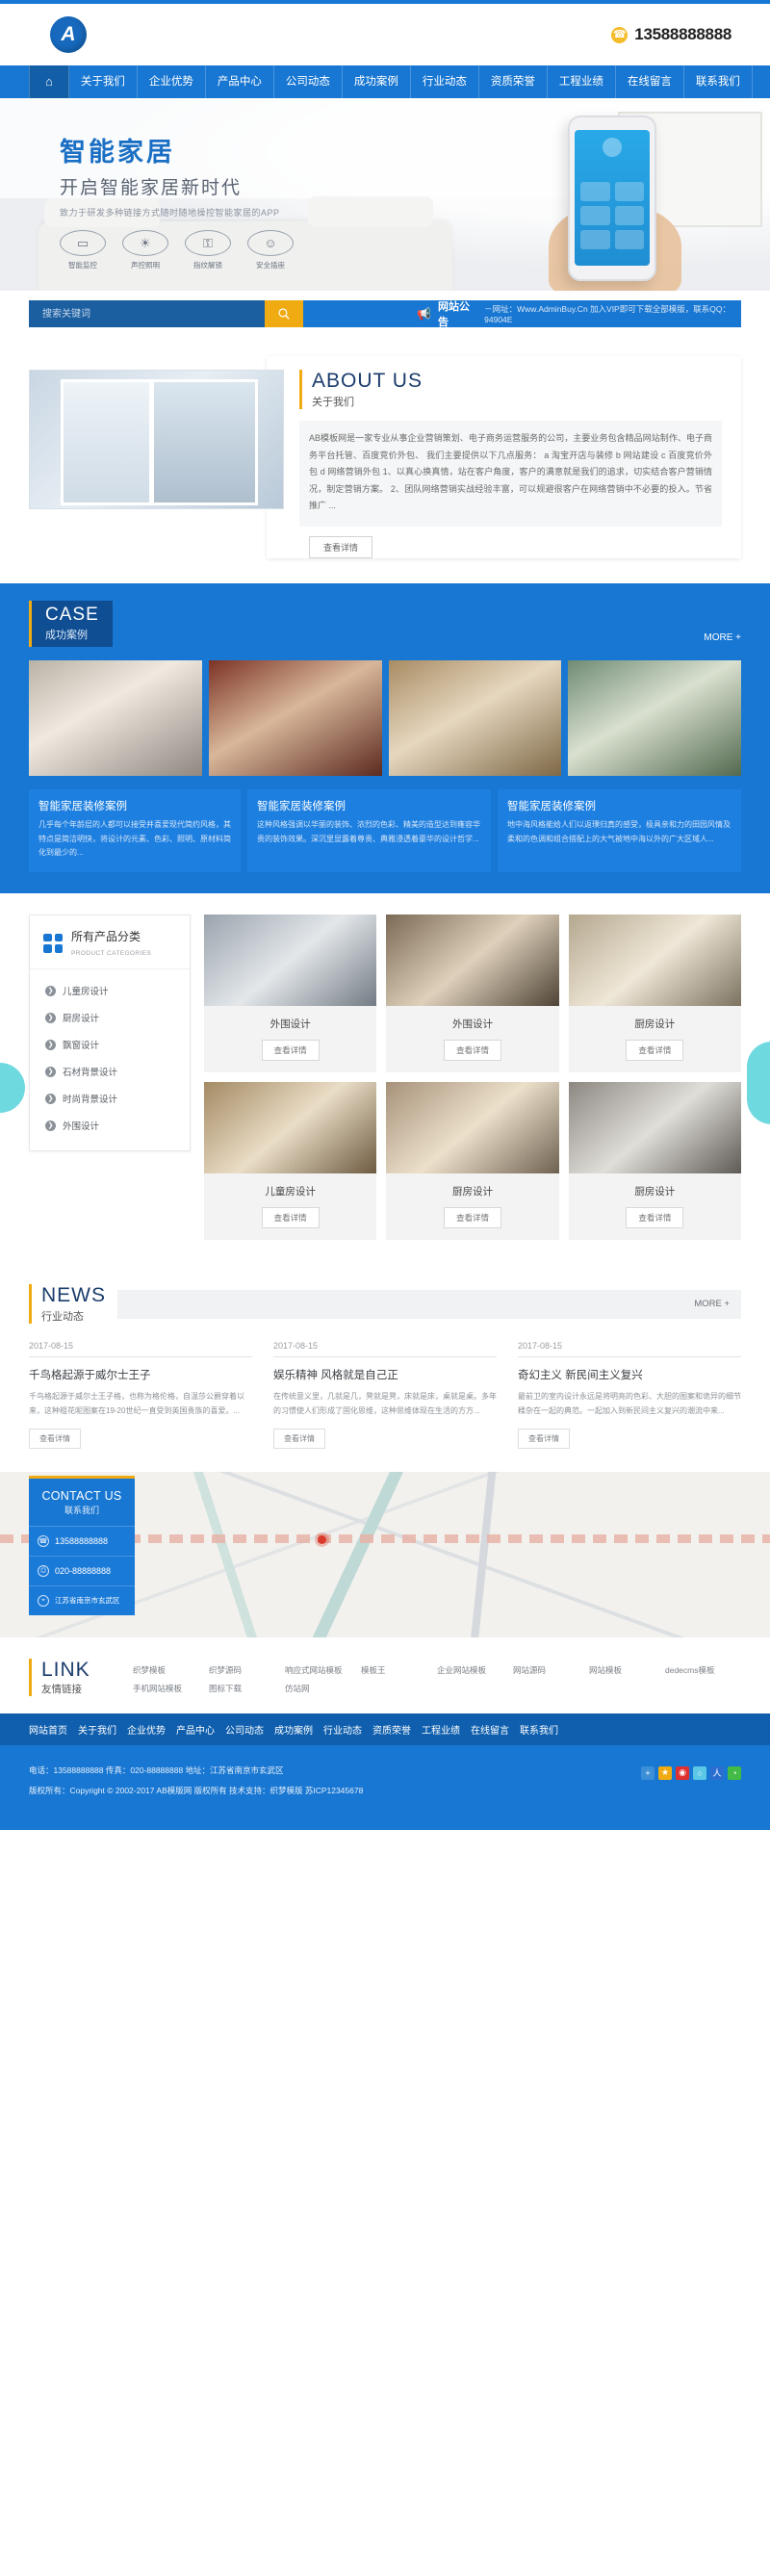  I want to click on grid-squares-icon, so click(53, 943).